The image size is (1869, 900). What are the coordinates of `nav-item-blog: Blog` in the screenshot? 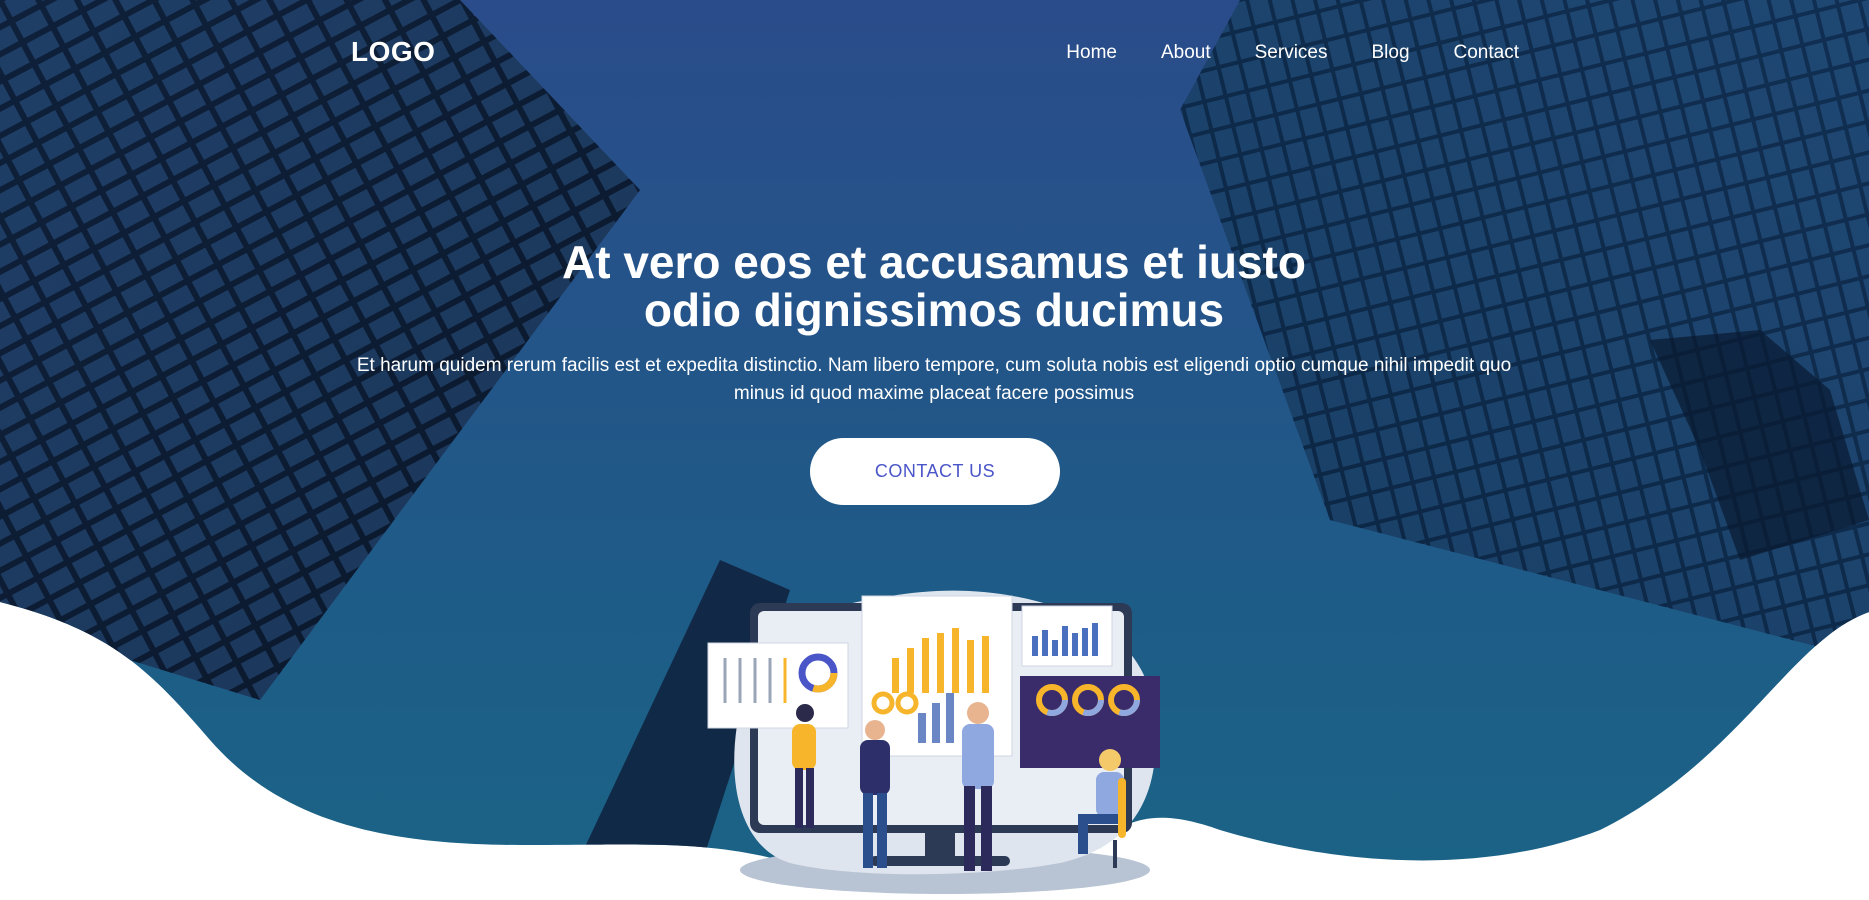 It's located at (1390, 53).